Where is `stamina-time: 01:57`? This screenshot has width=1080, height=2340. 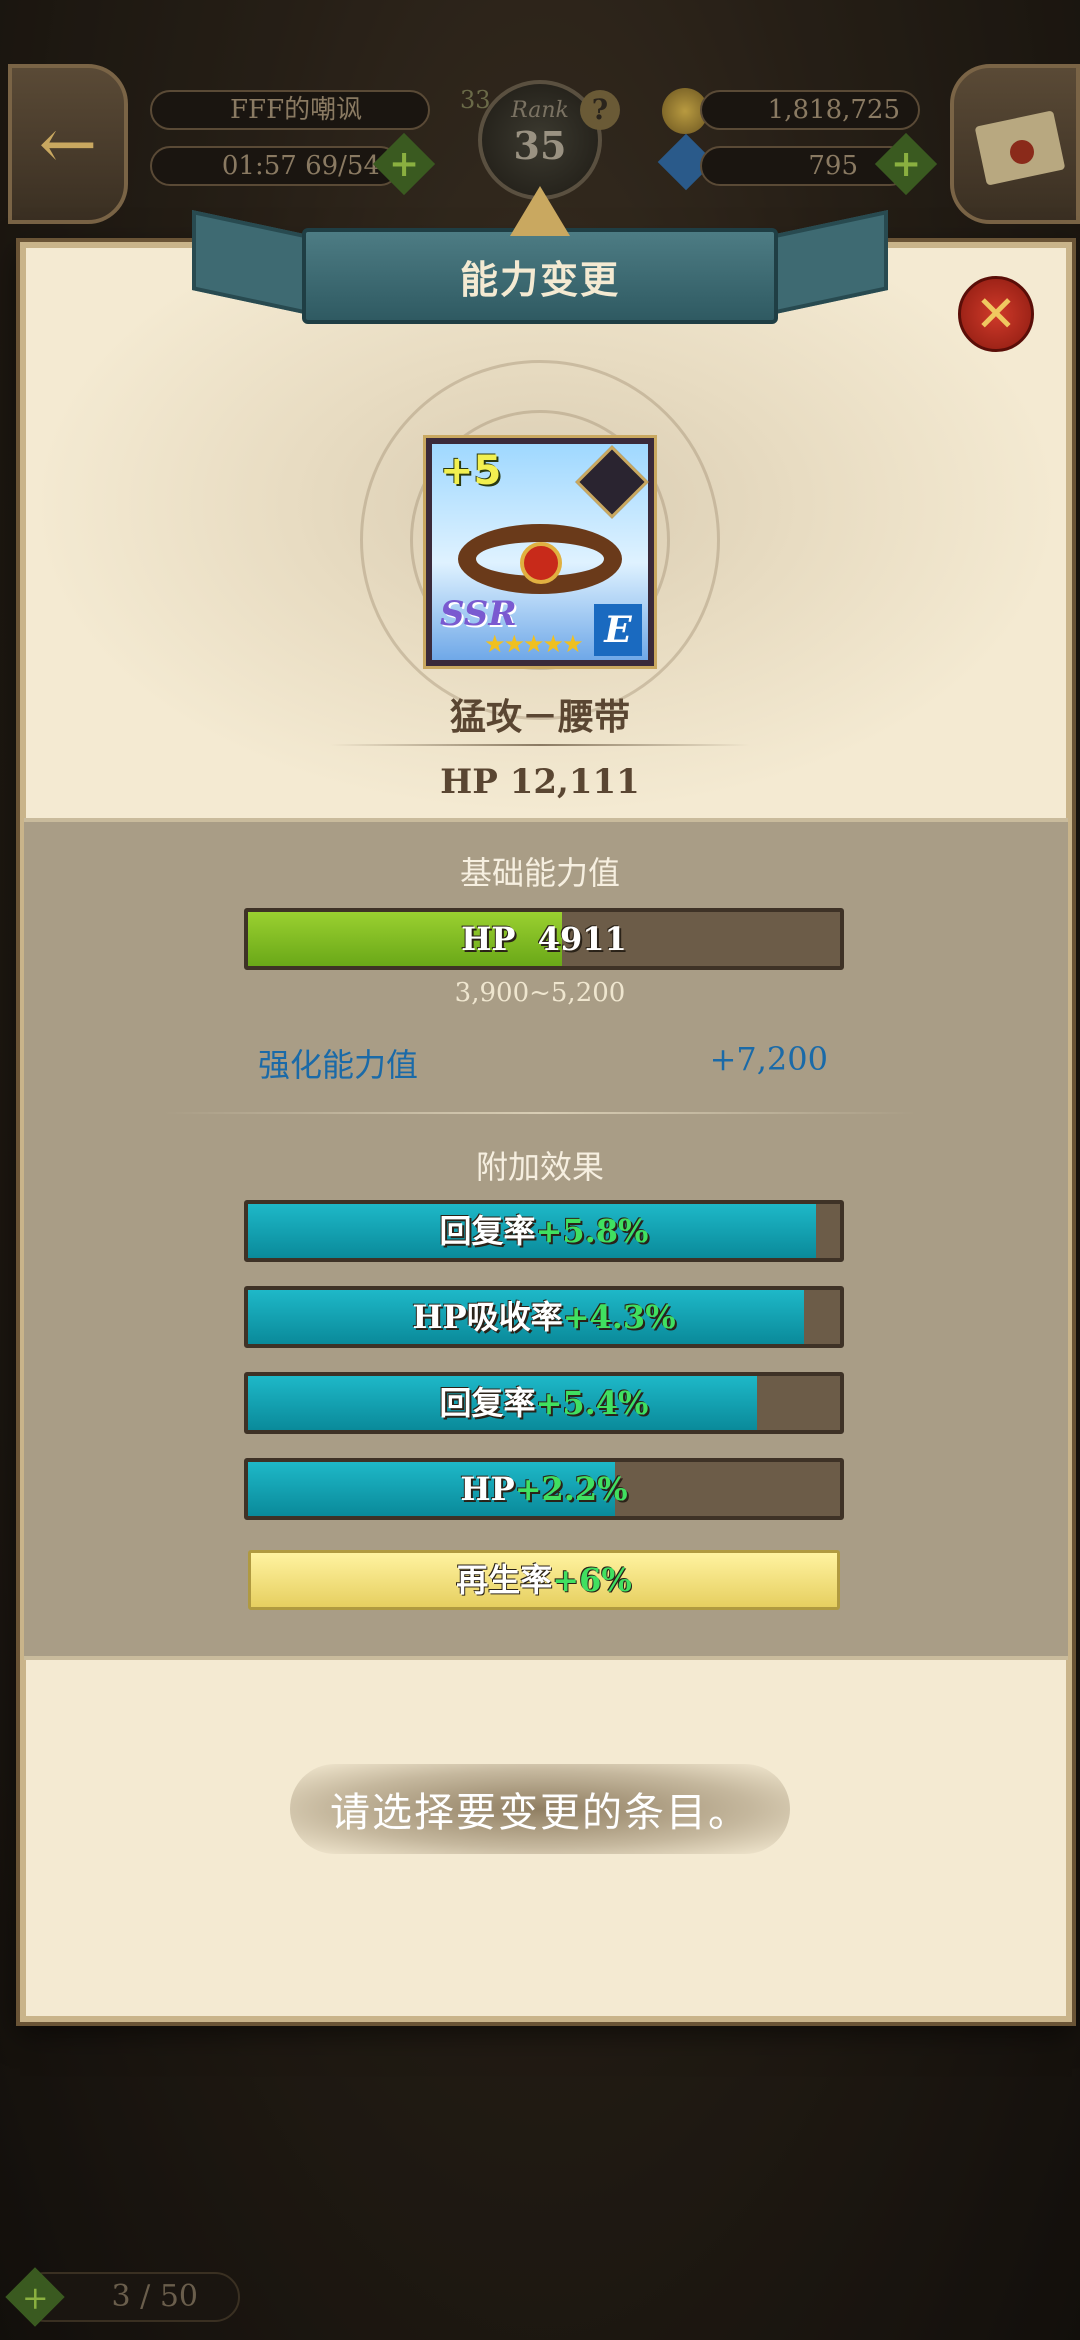 stamina-time: 01:57 is located at coordinates (259, 166).